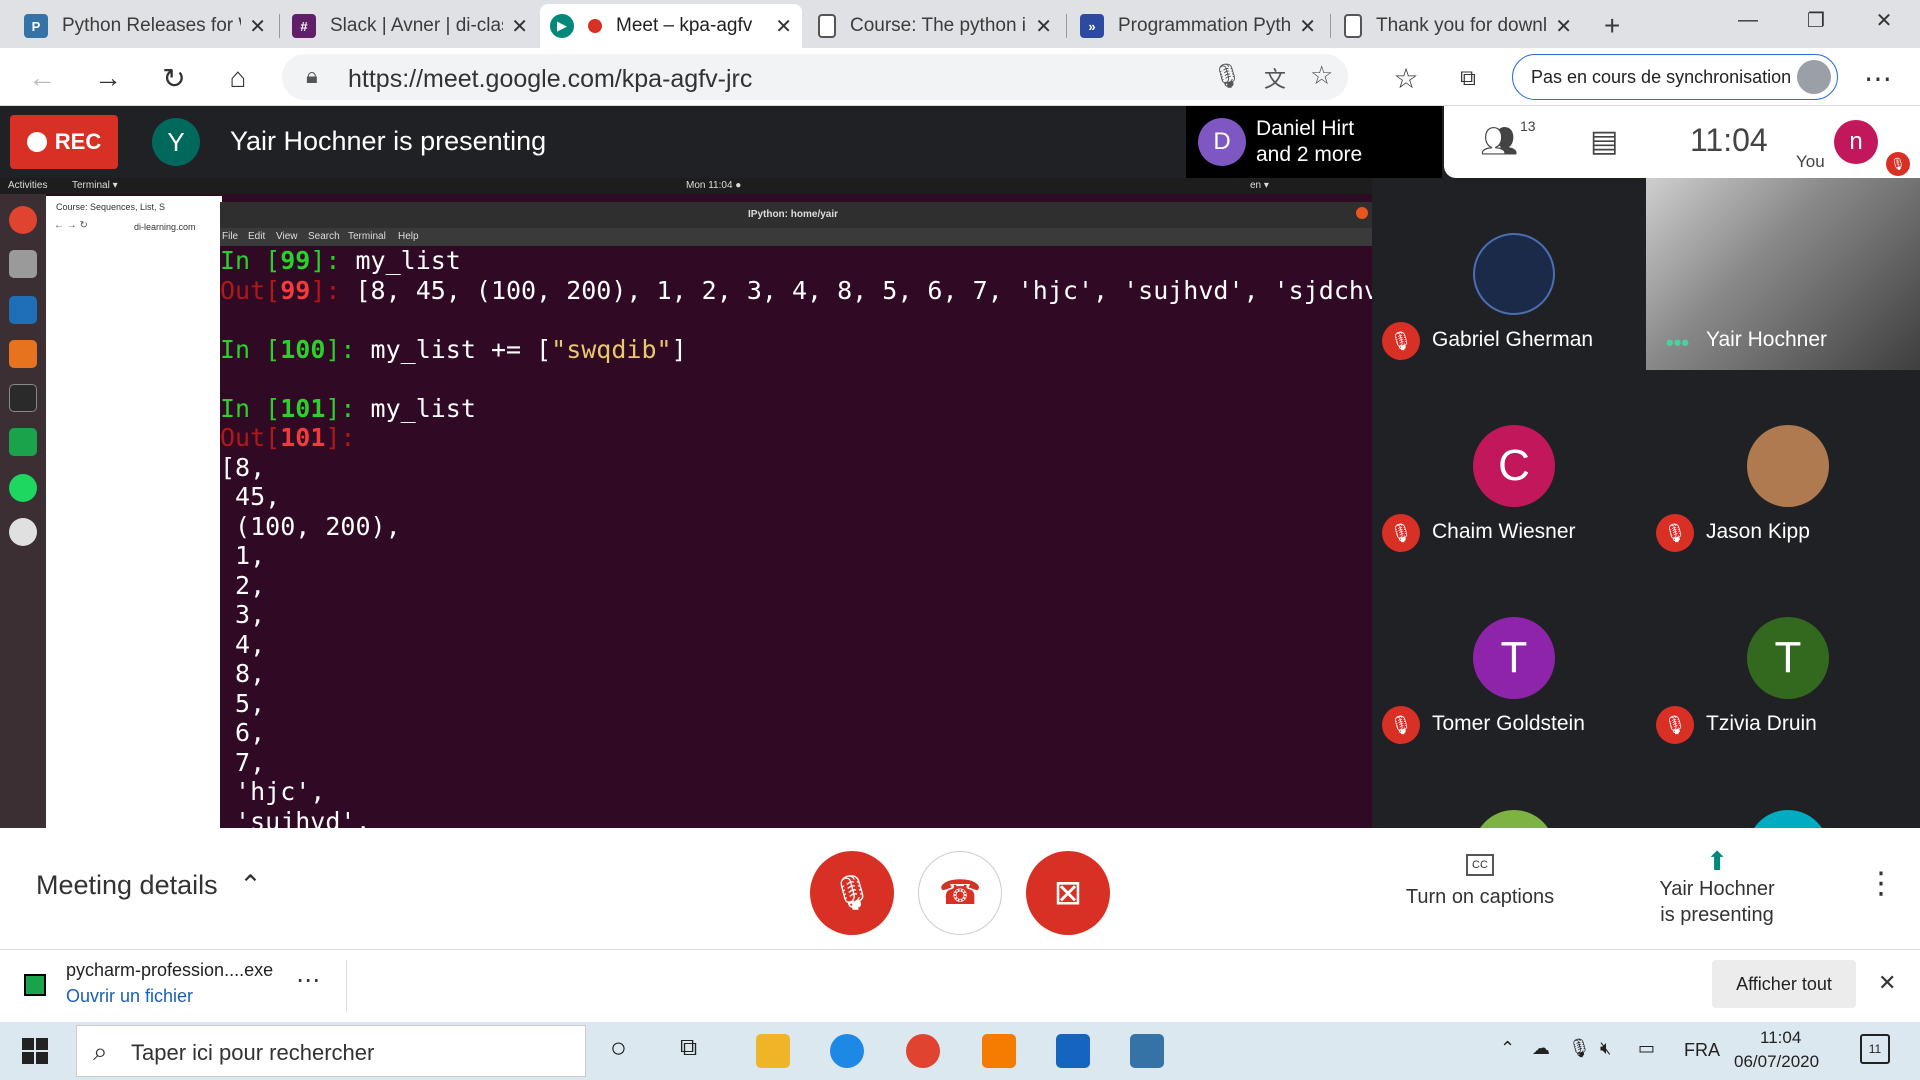 Image resolution: width=1920 pixels, height=1080 pixels. What do you see at coordinates (23, 532) in the screenshot?
I see `slack-dock-icon` at bounding box center [23, 532].